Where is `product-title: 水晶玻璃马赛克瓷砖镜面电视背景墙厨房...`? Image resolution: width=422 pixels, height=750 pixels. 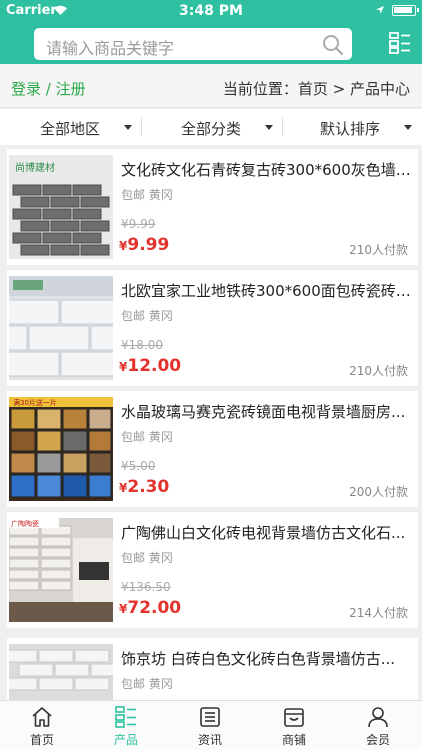
product-title: 水晶玻璃马赛克瓷砖镜面电视背景墙厨房... is located at coordinates (266, 411).